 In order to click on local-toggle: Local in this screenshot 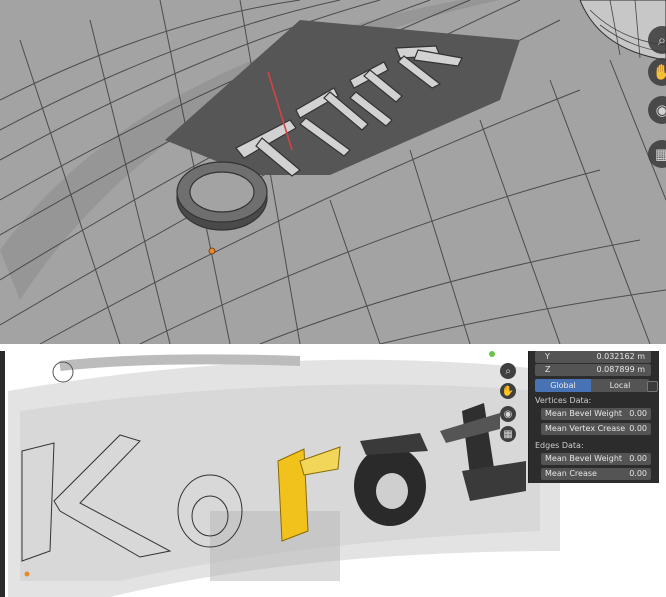, I will do `click(620, 385)`.